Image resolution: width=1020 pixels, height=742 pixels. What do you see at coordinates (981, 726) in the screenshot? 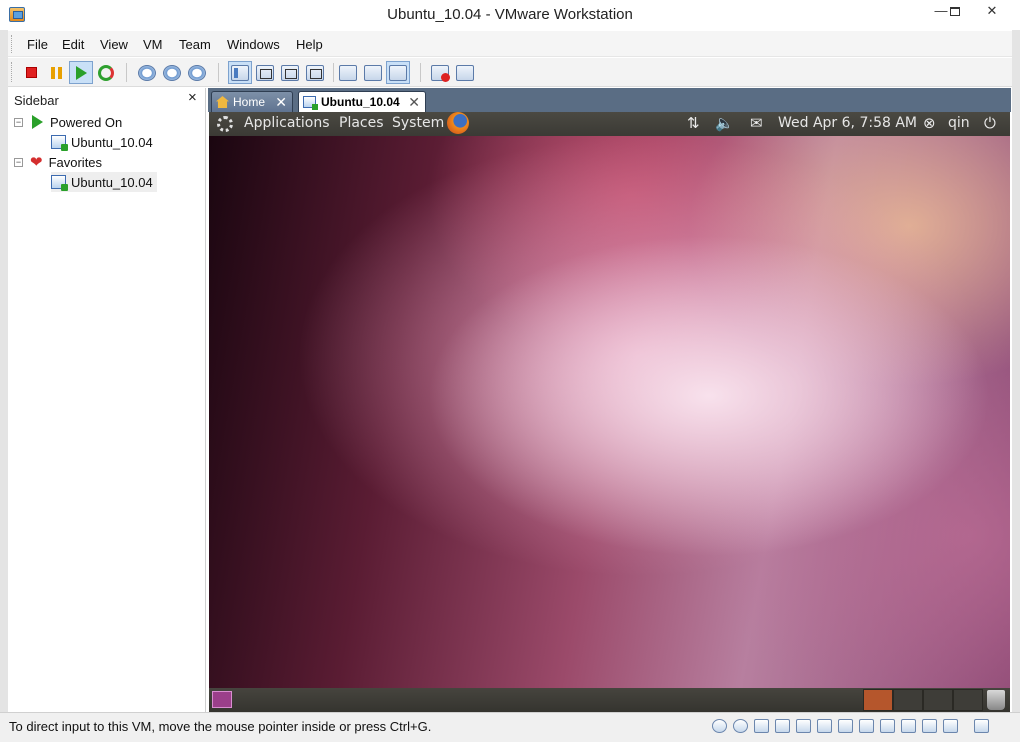
I see `fullscreen-icon` at bounding box center [981, 726].